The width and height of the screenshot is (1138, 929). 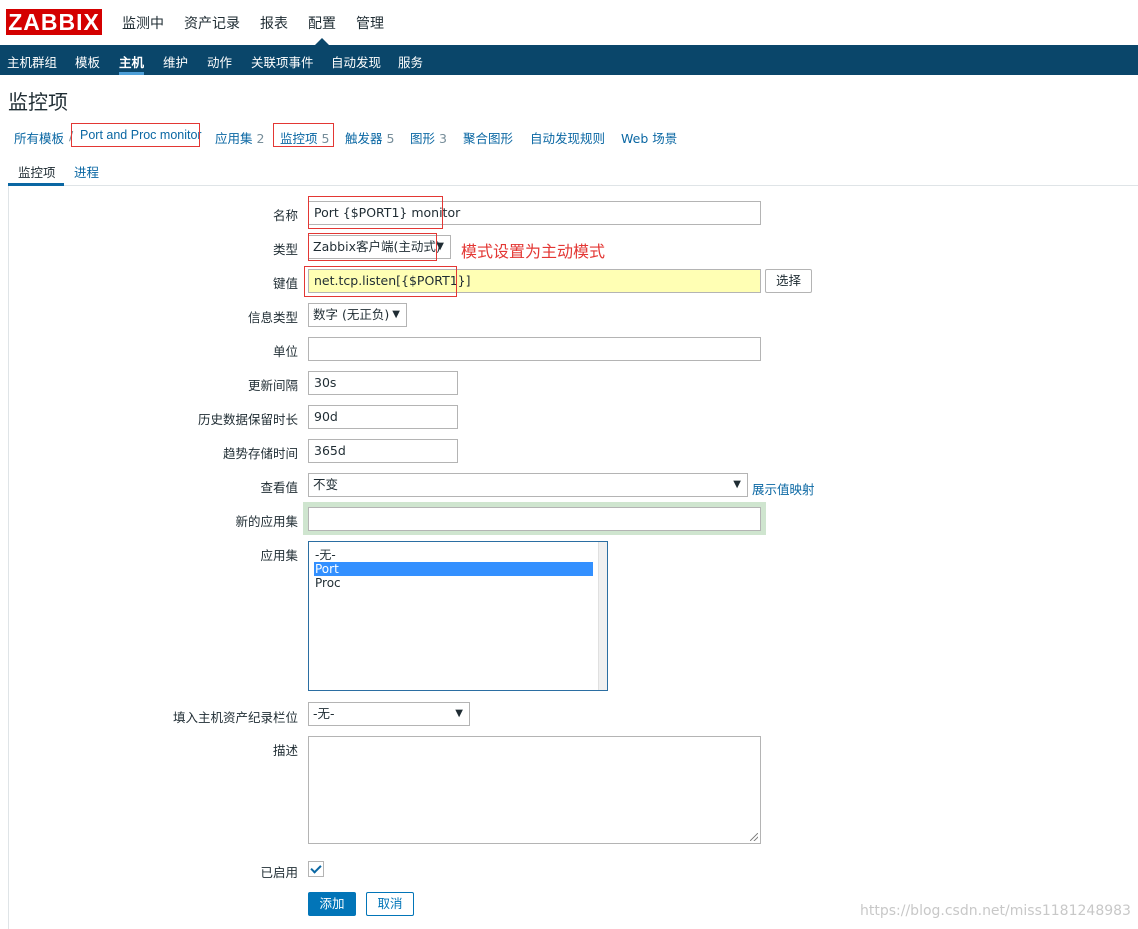 I want to click on applications-label: 应用集, so click(x=279, y=555).